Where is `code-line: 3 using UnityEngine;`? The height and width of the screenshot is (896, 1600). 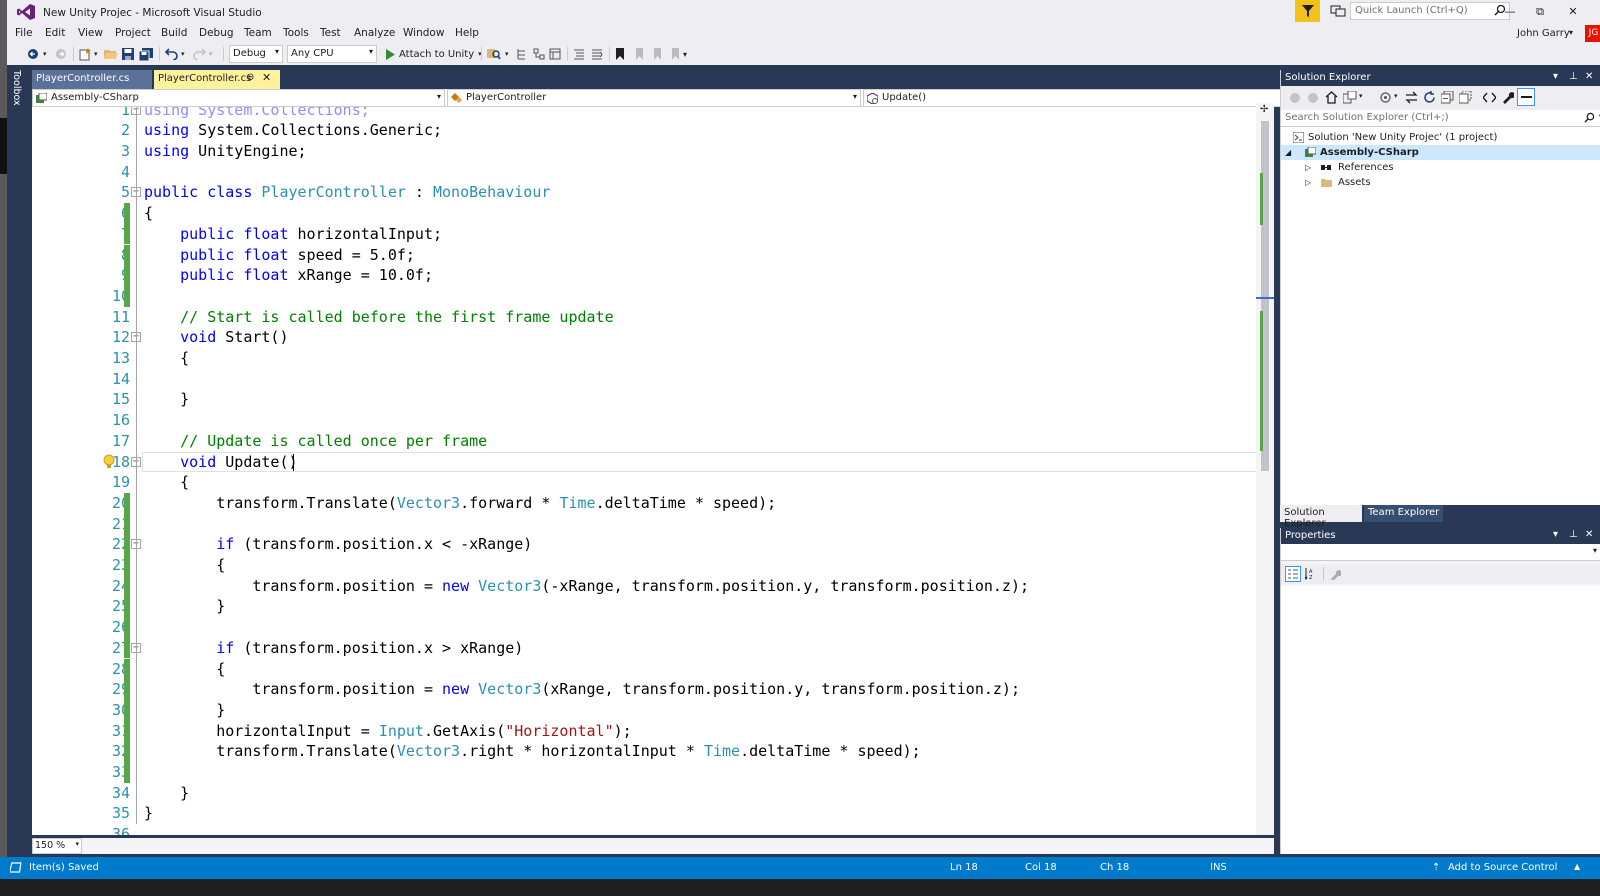 code-line: 3 using UnityEngine; is located at coordinates (653, 151).